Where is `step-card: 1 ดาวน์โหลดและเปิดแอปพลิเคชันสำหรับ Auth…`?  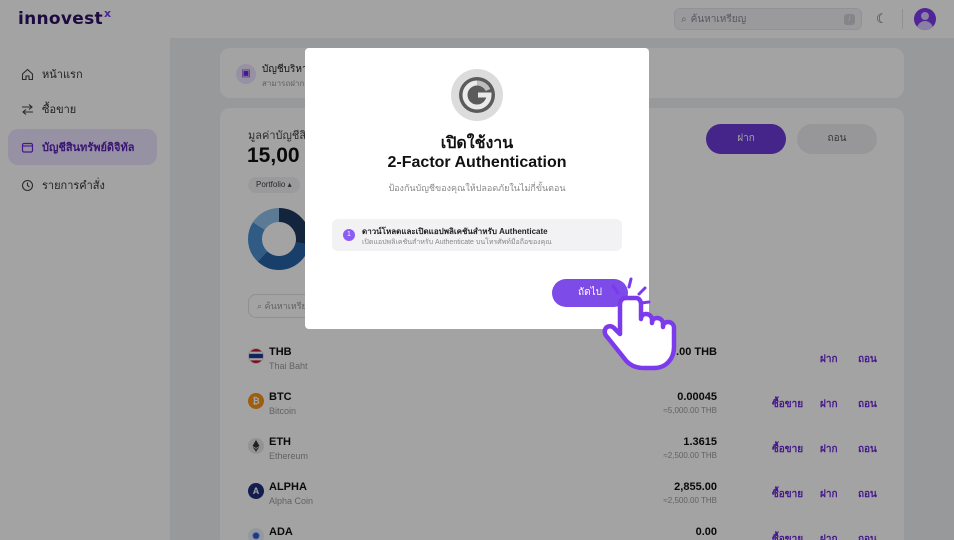
step-card: 1 ดาวน์โหลดและเปิดแอปพลิเคชันสำหรับ Auth… is located at coordinates (477, 235).